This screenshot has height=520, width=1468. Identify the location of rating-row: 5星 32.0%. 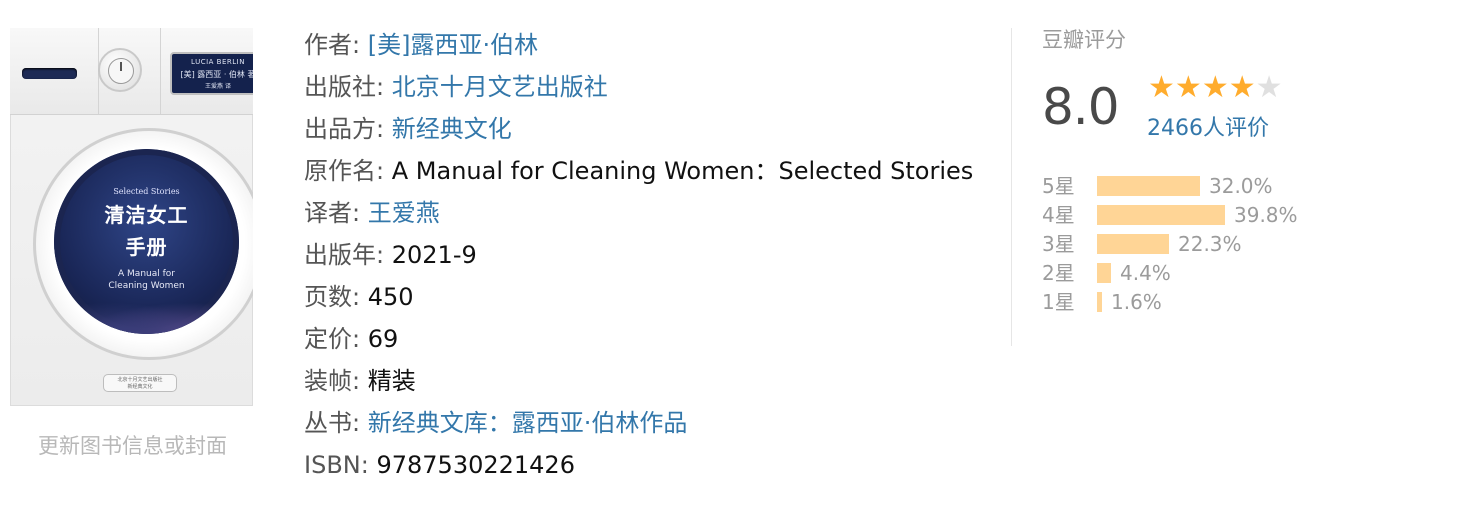
(1192, 186).